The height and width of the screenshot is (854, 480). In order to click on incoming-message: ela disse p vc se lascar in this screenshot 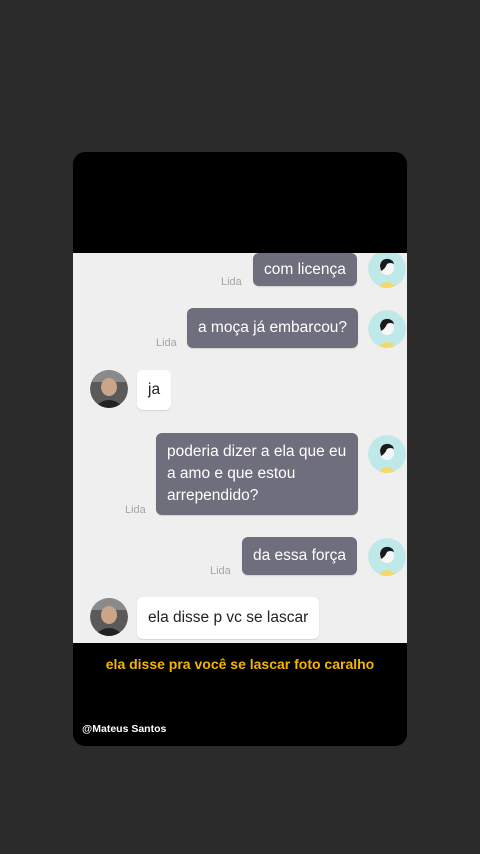, I will do `click(228, 618)`.